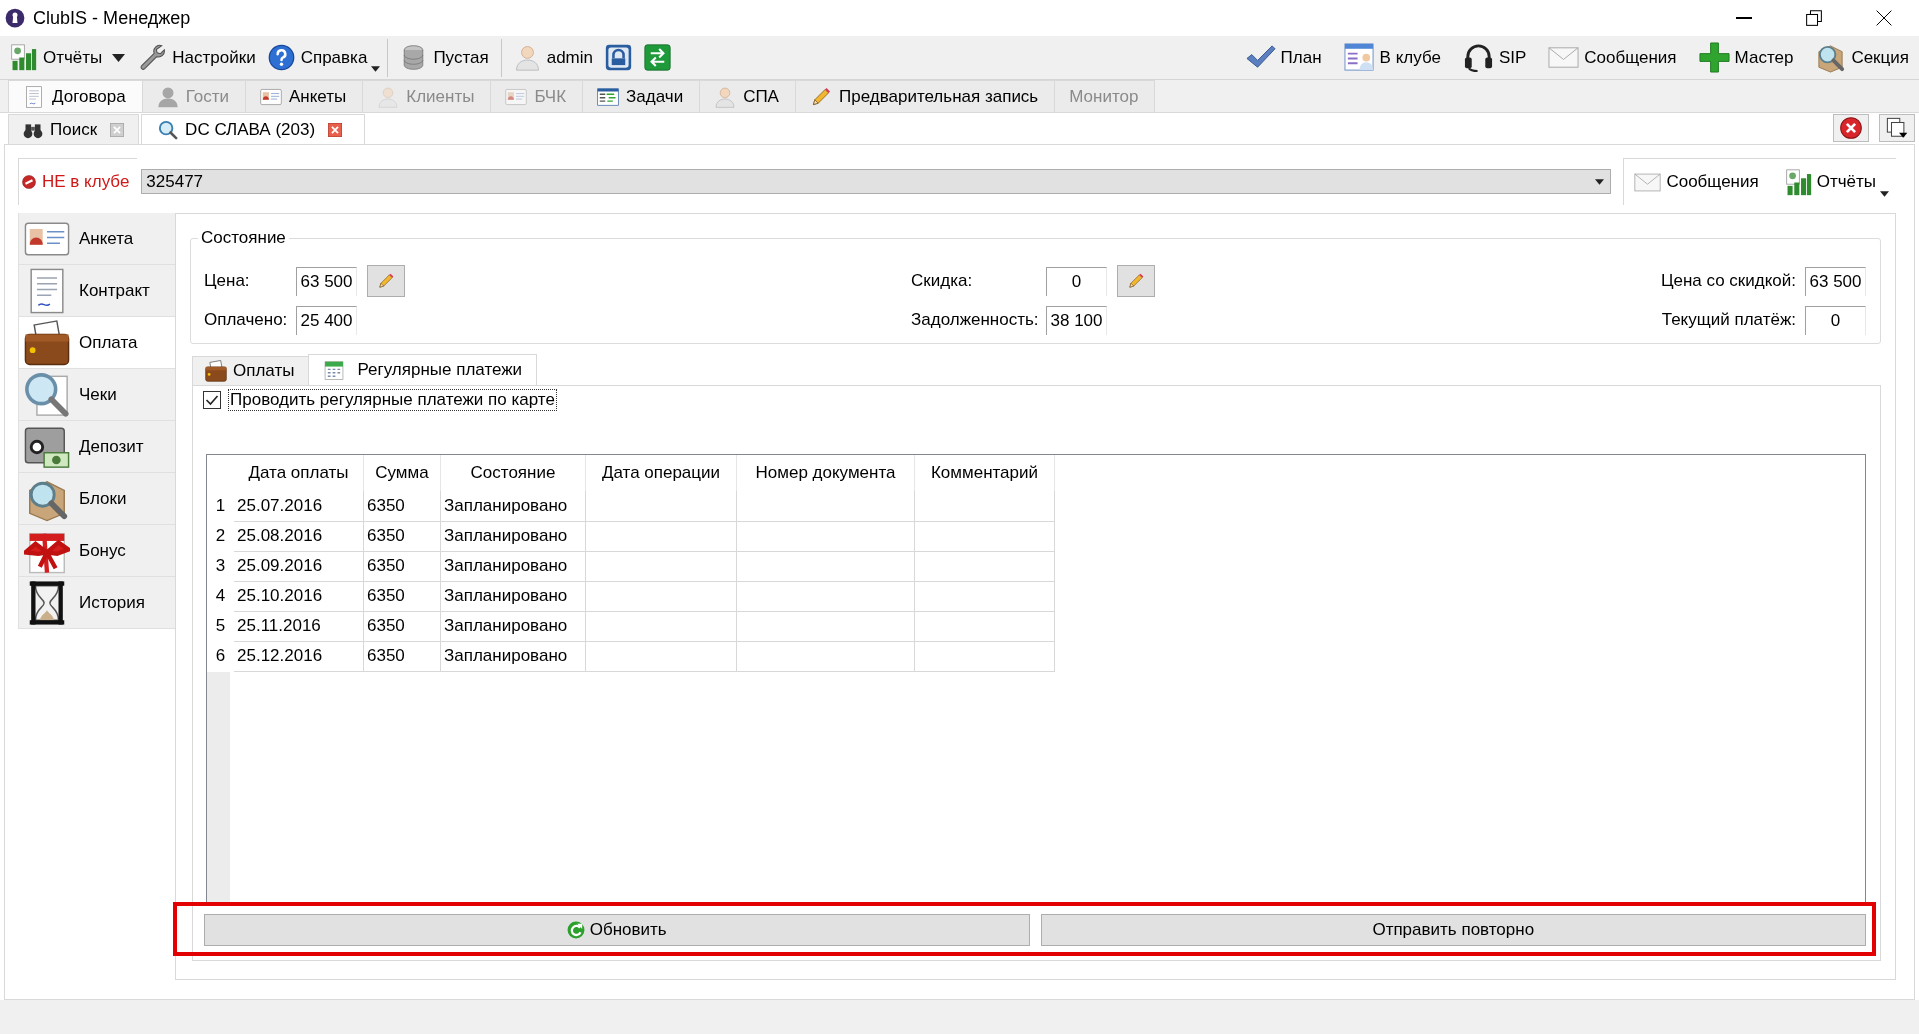 This screenshot has height=1034, width=1919. I want to click on checkbox, so click(212, 400).